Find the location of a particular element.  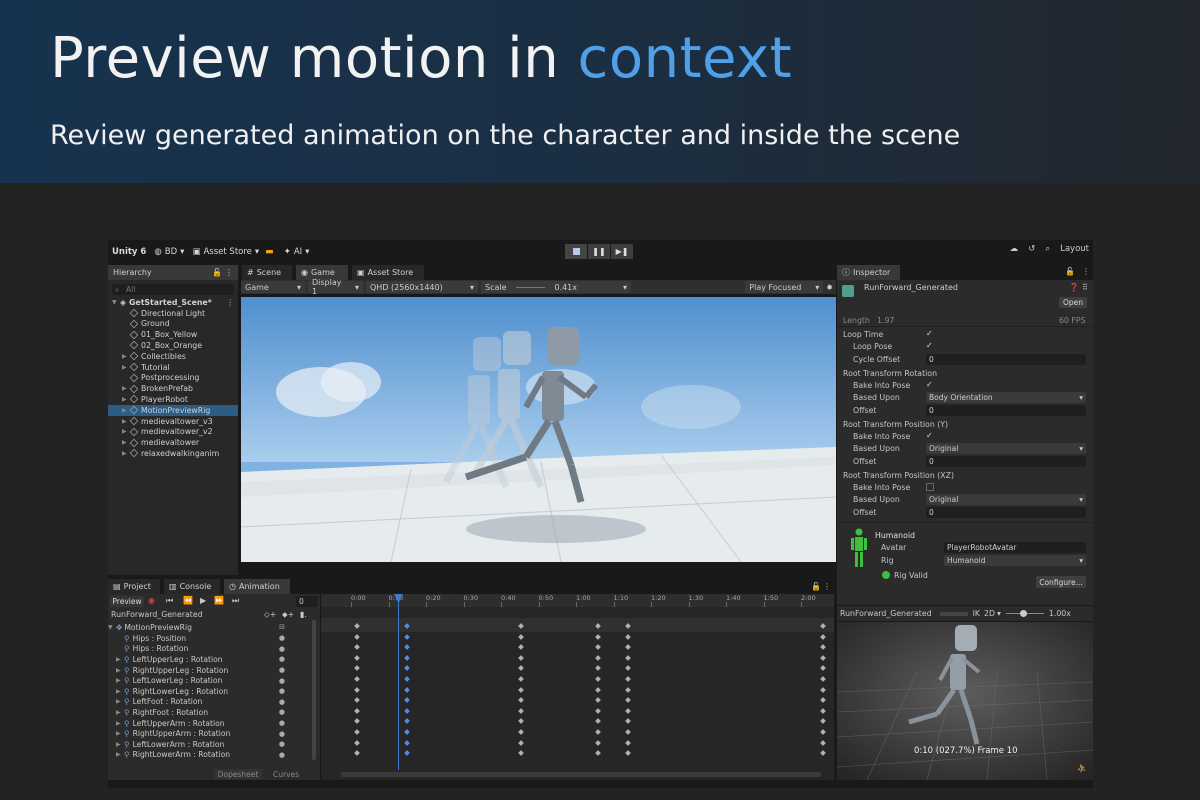

play-focused-dropdown: Play Focused ▾ is located at coordinates (784, 287).